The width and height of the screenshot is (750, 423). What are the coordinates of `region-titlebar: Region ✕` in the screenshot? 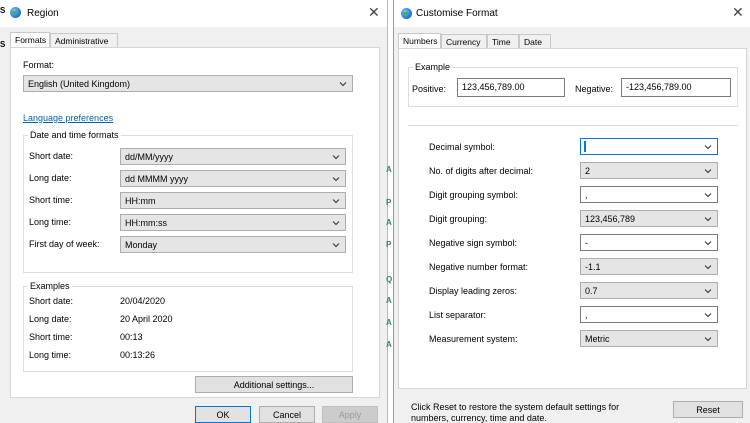 It's located at (193, 13).